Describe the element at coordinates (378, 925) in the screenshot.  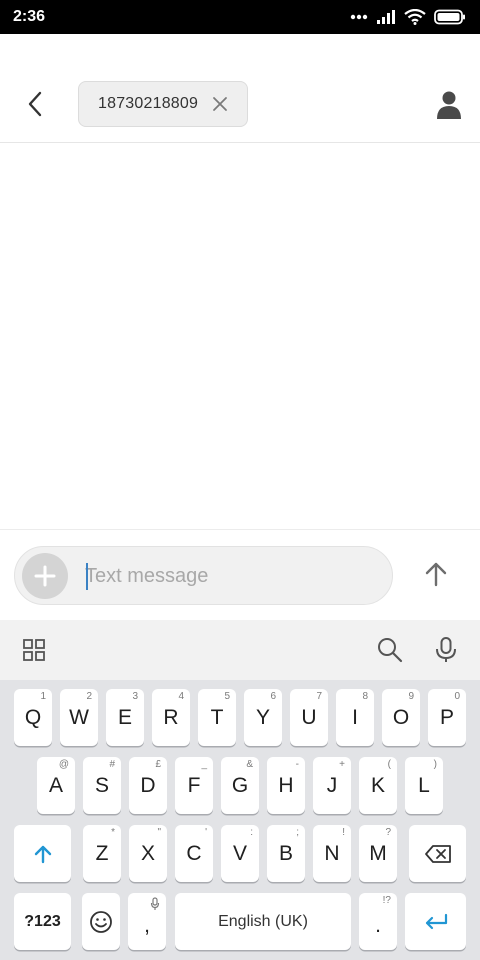
I see `period-key-label: .` at that location.